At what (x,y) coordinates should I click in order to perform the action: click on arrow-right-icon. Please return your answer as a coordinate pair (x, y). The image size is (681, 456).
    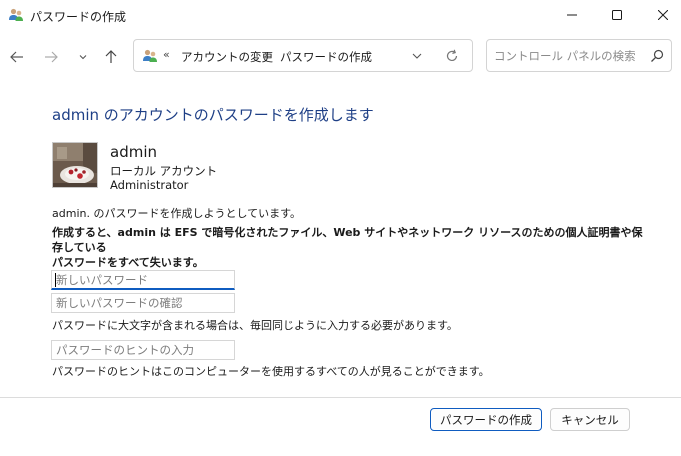
    Looking at the image, I should click on (51, 57).